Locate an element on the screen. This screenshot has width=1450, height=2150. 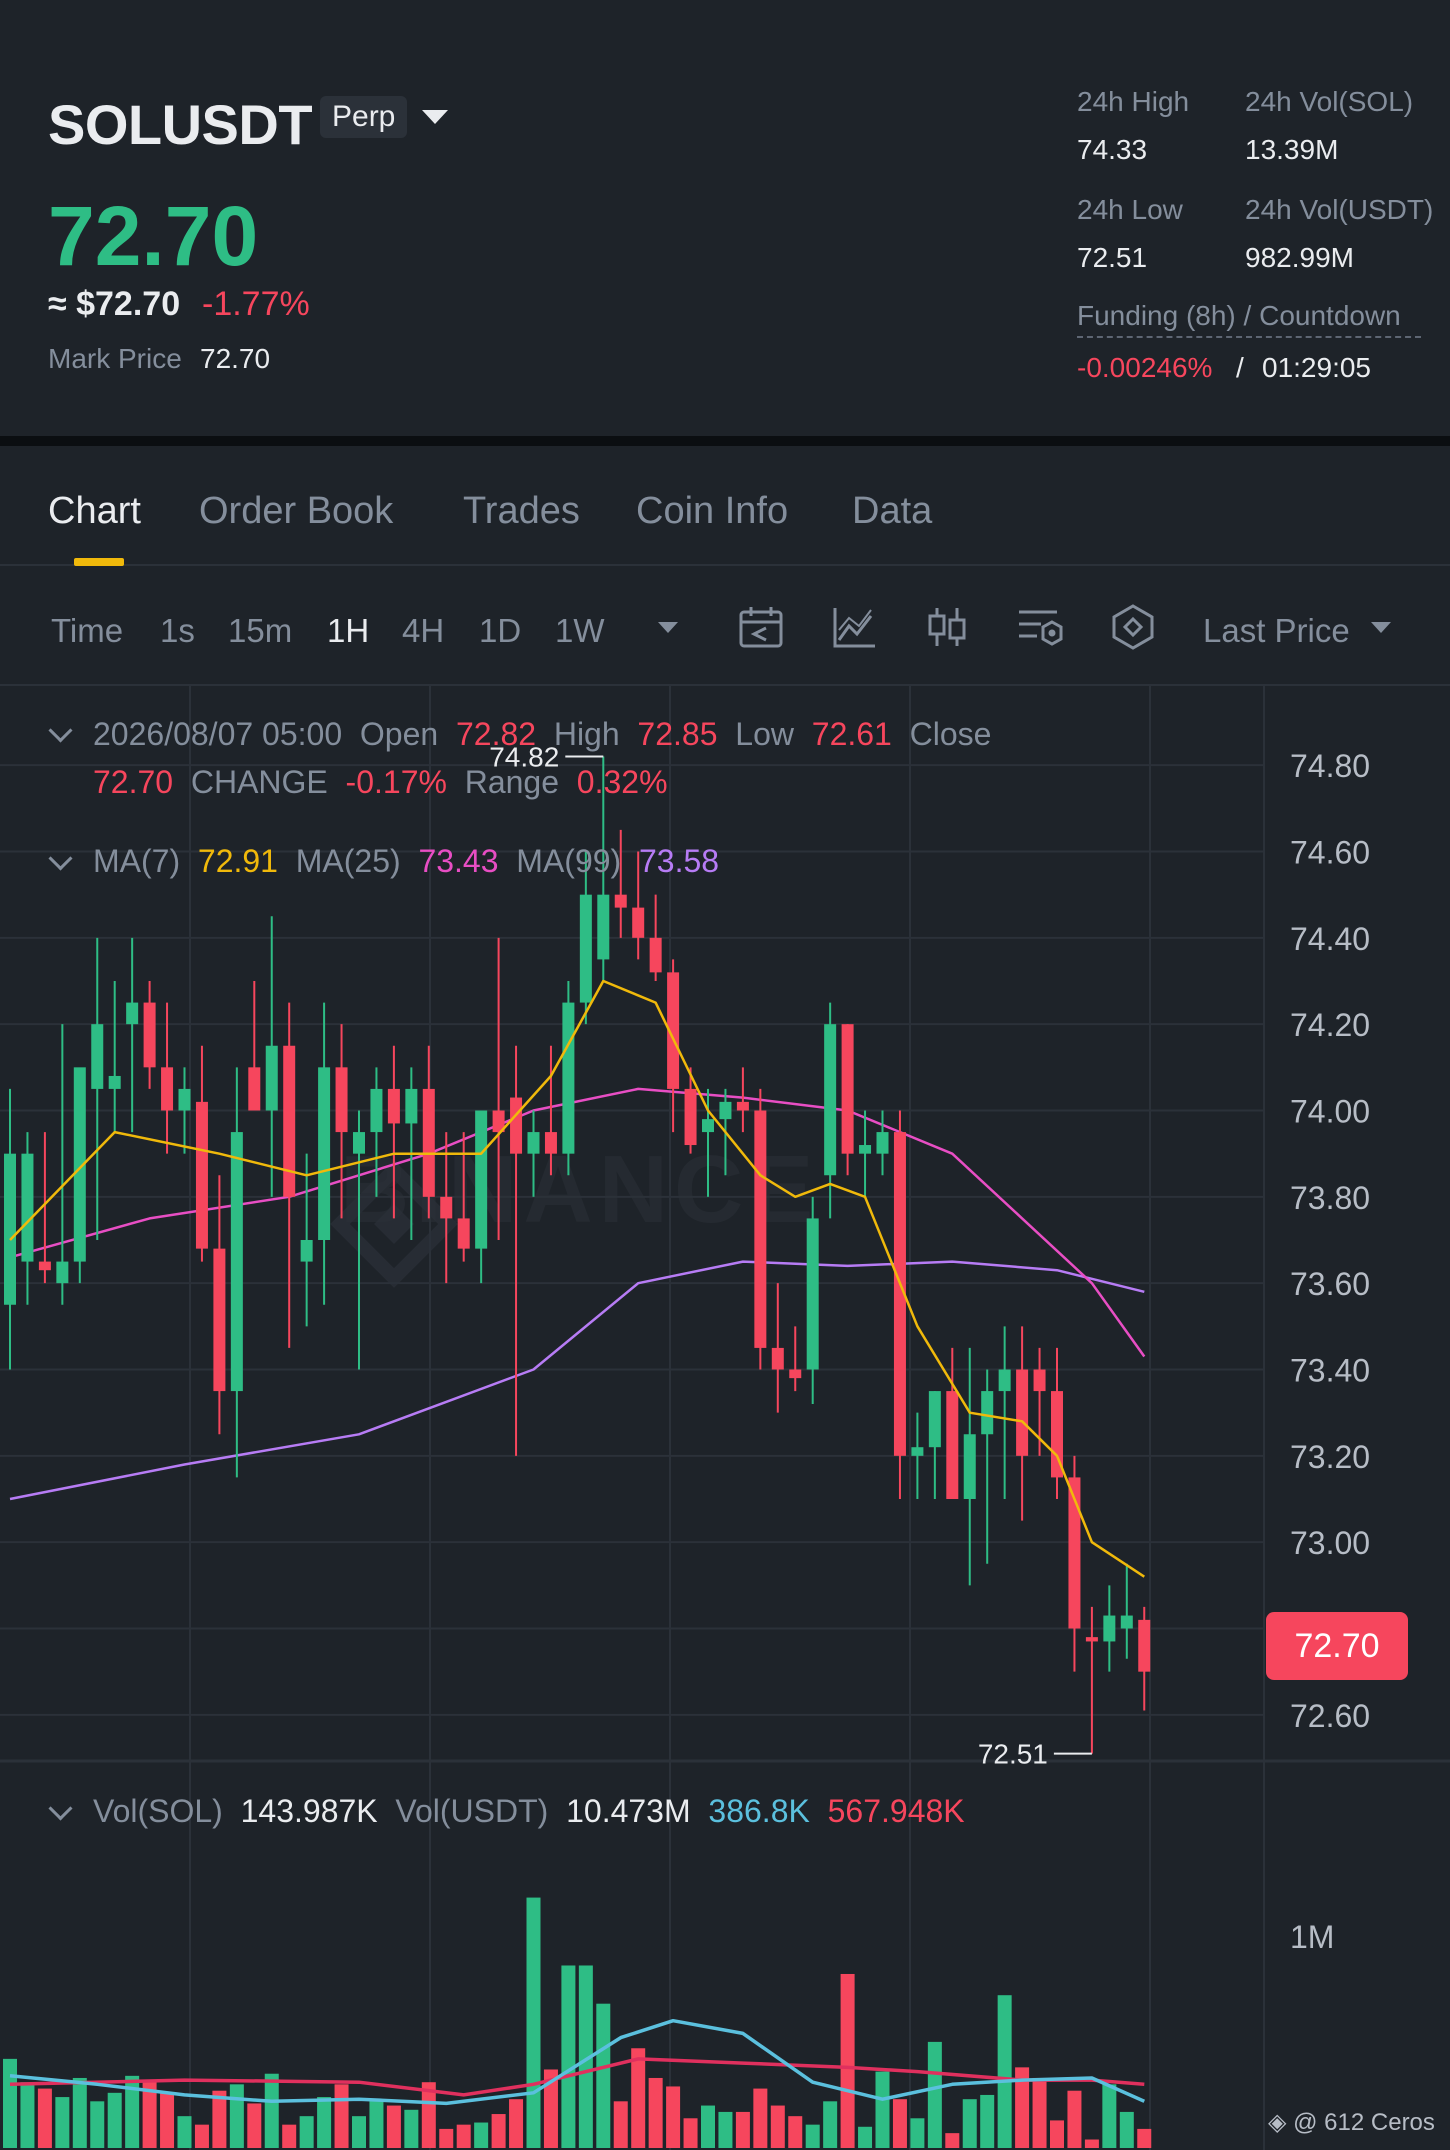
high-value: 72.85 is located at coordinates (677, 734).